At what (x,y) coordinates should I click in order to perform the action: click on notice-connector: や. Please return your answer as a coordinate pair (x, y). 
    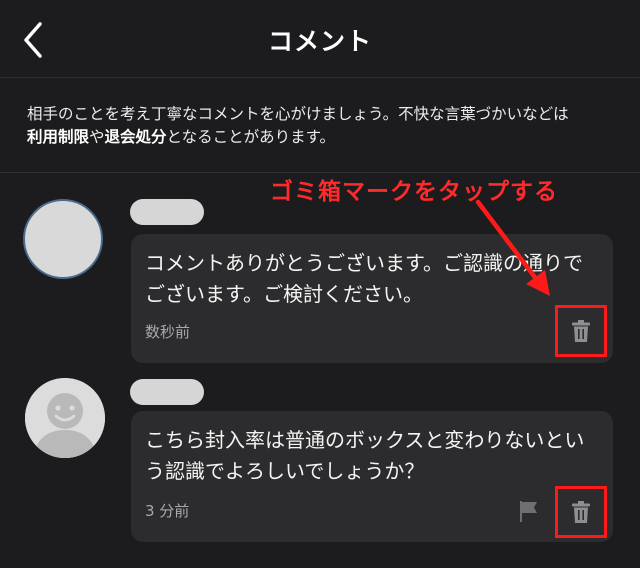
    Looking at the image, I should click on (97, 137).